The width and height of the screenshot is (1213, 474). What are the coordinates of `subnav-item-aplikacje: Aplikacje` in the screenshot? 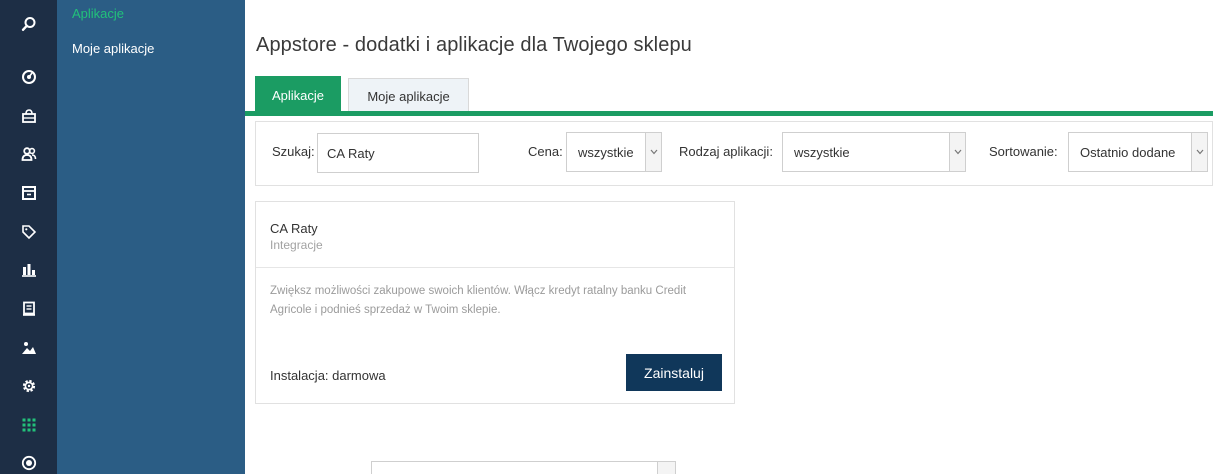 It's located at (98, 13).